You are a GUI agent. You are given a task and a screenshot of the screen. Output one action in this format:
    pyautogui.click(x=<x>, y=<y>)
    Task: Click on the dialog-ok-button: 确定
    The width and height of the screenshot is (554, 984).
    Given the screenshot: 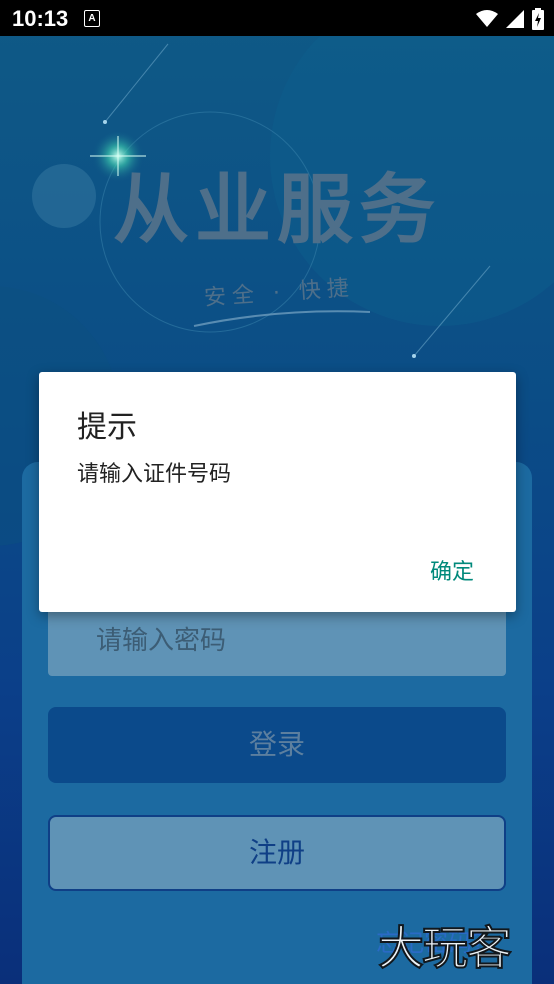 What is the action you would take?
    pyautogui.click(x=452, y=570)
    